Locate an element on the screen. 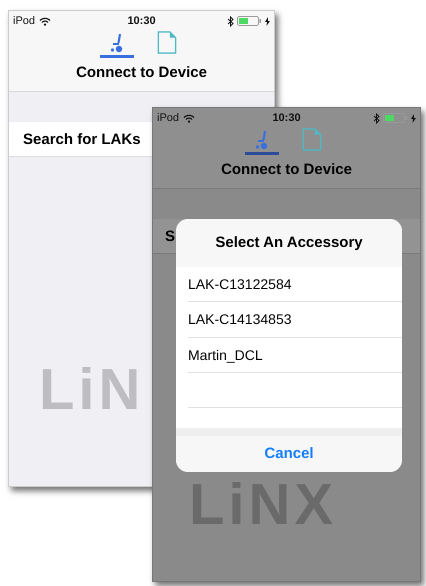 The height and width of the screenshot is (586, 426). cancel-button: Cancel is located at coordinates (289, 450).